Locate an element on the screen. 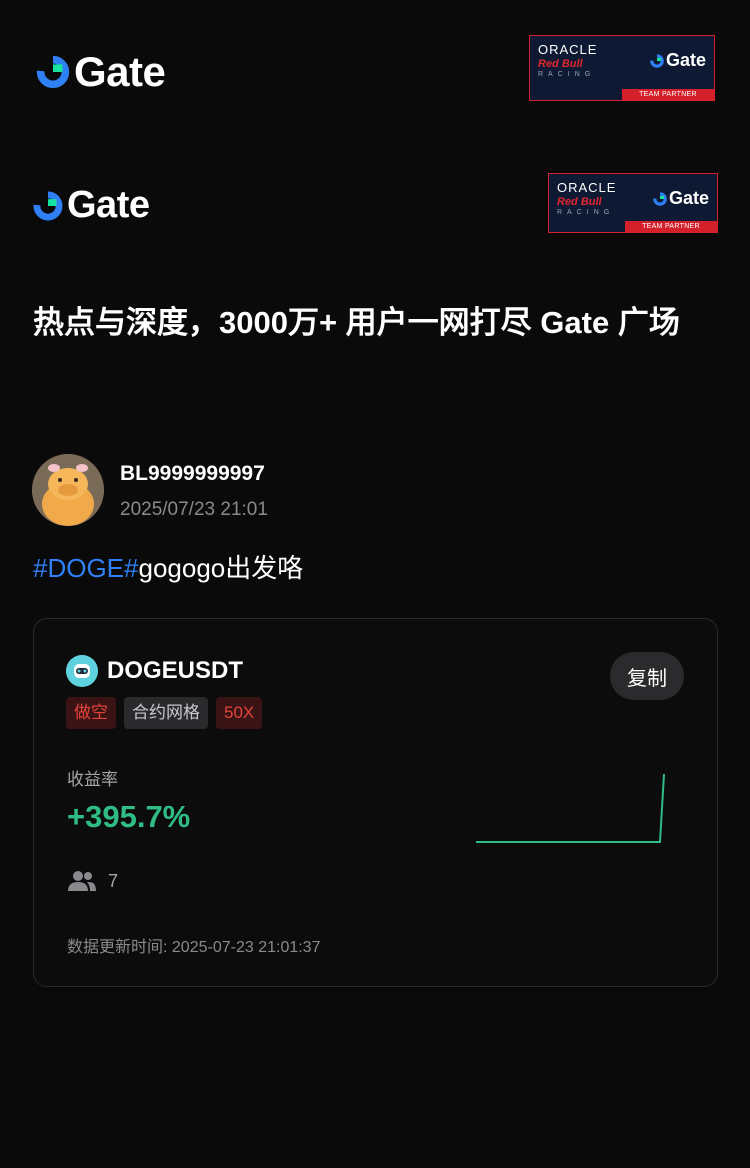  updated-label: 数据更新时间: is located at coordinates (117, 947).